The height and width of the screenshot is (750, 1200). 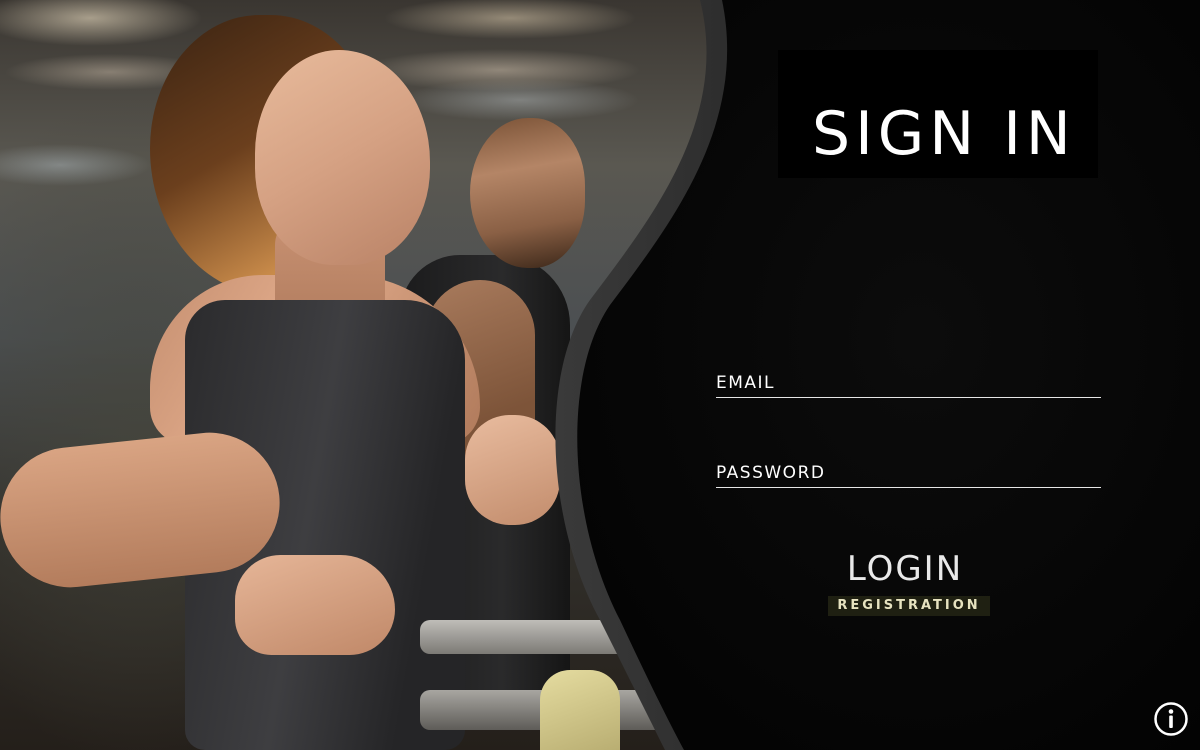 I want to click on login-button: LOGIN, so click(x=905, y=569).